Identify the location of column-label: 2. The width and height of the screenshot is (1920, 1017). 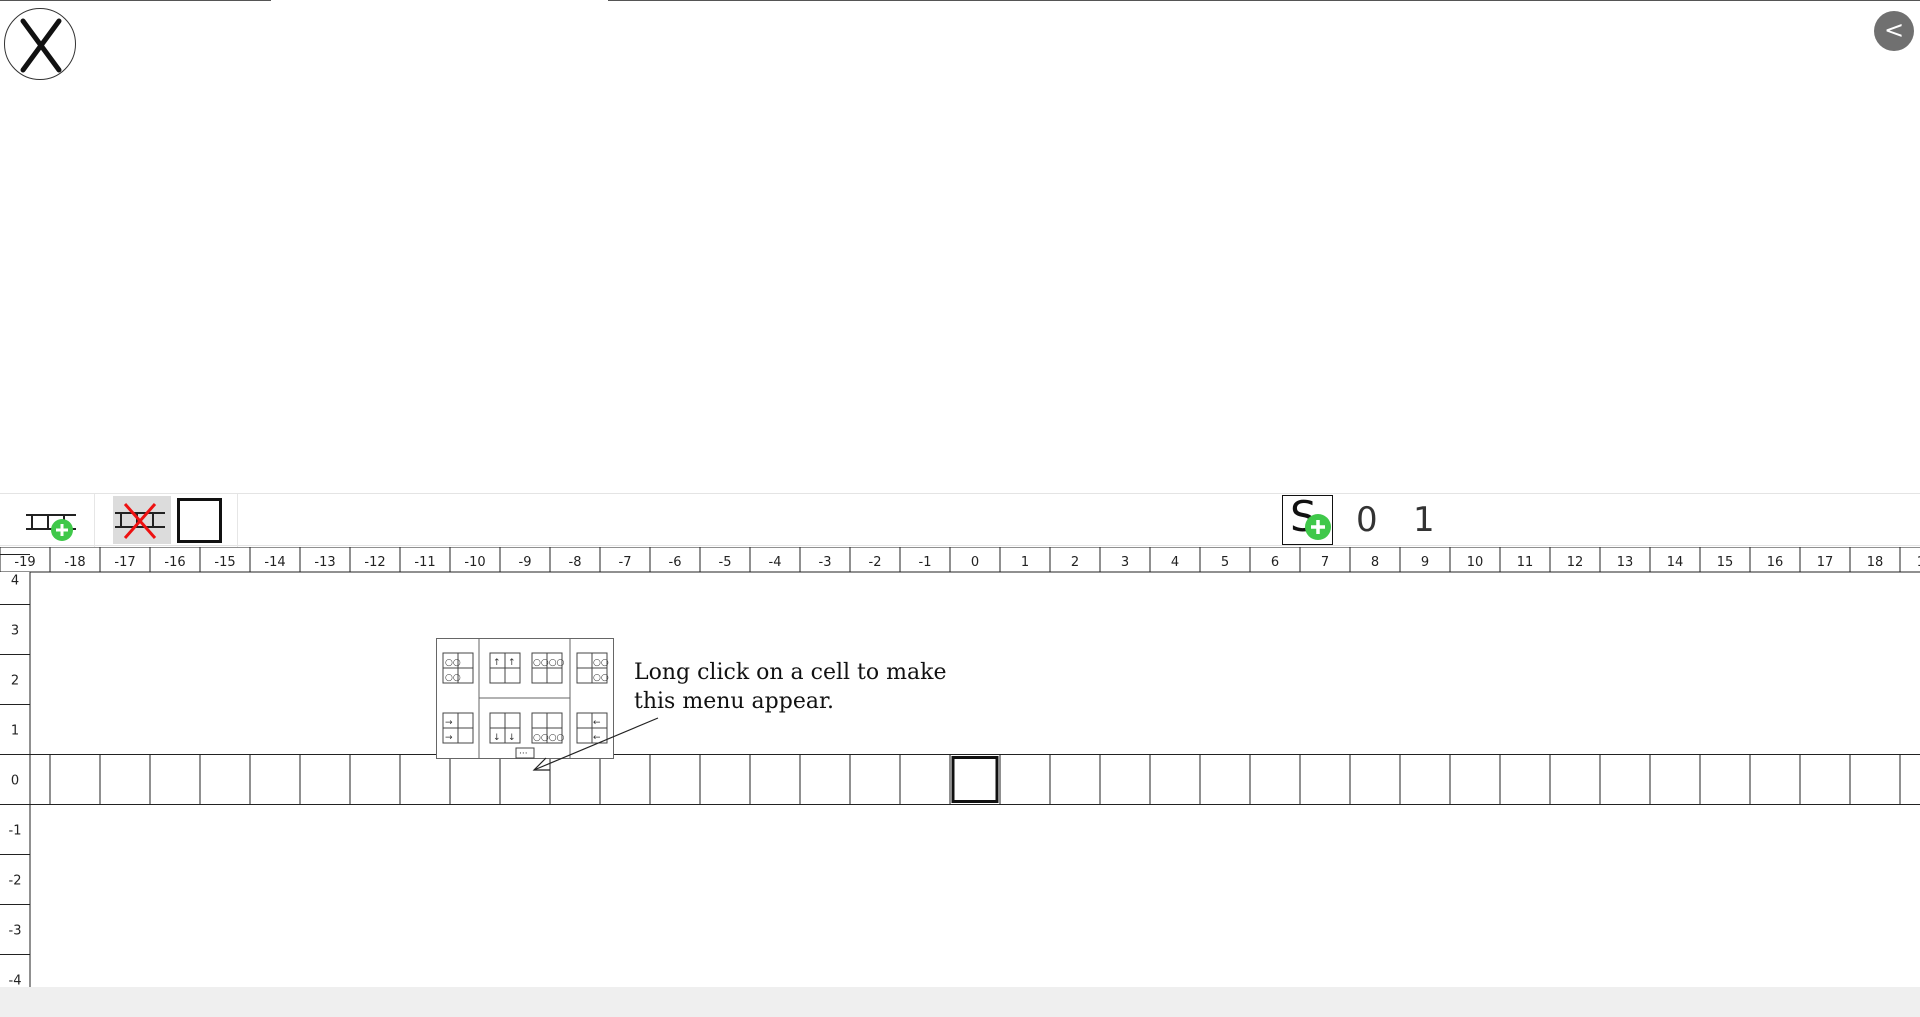
(1075, 562).